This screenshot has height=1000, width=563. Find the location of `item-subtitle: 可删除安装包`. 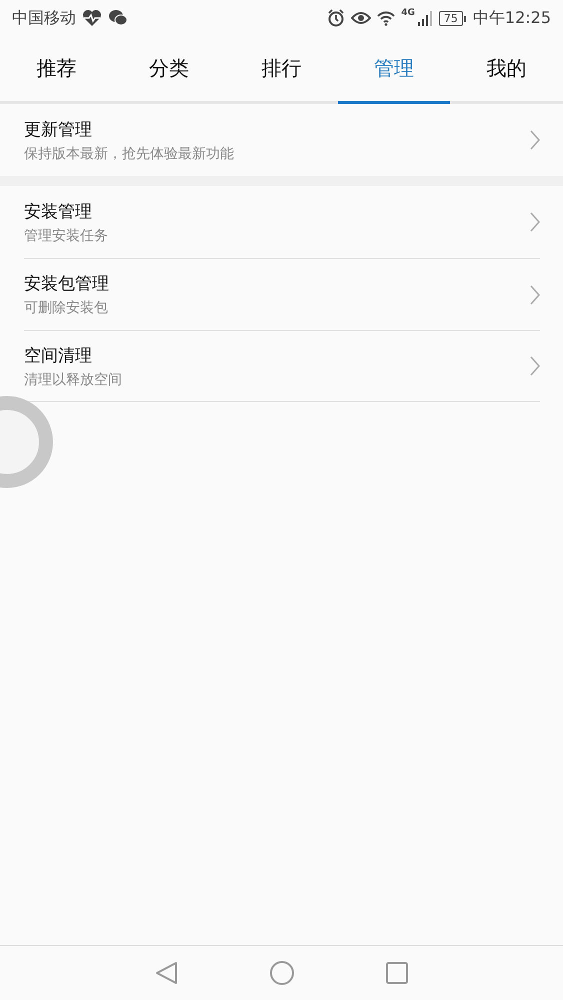

item-subtitle: 可删除安装包 is located at coordinates (66, 308).